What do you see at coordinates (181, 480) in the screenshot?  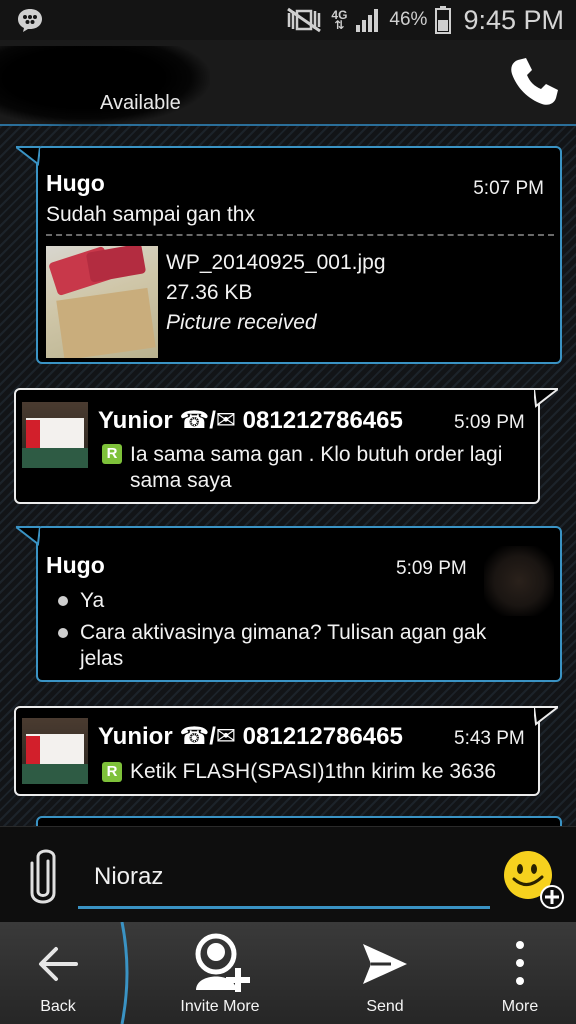 I see `message-text-line: sama saya` at bounding box center [181, 480].